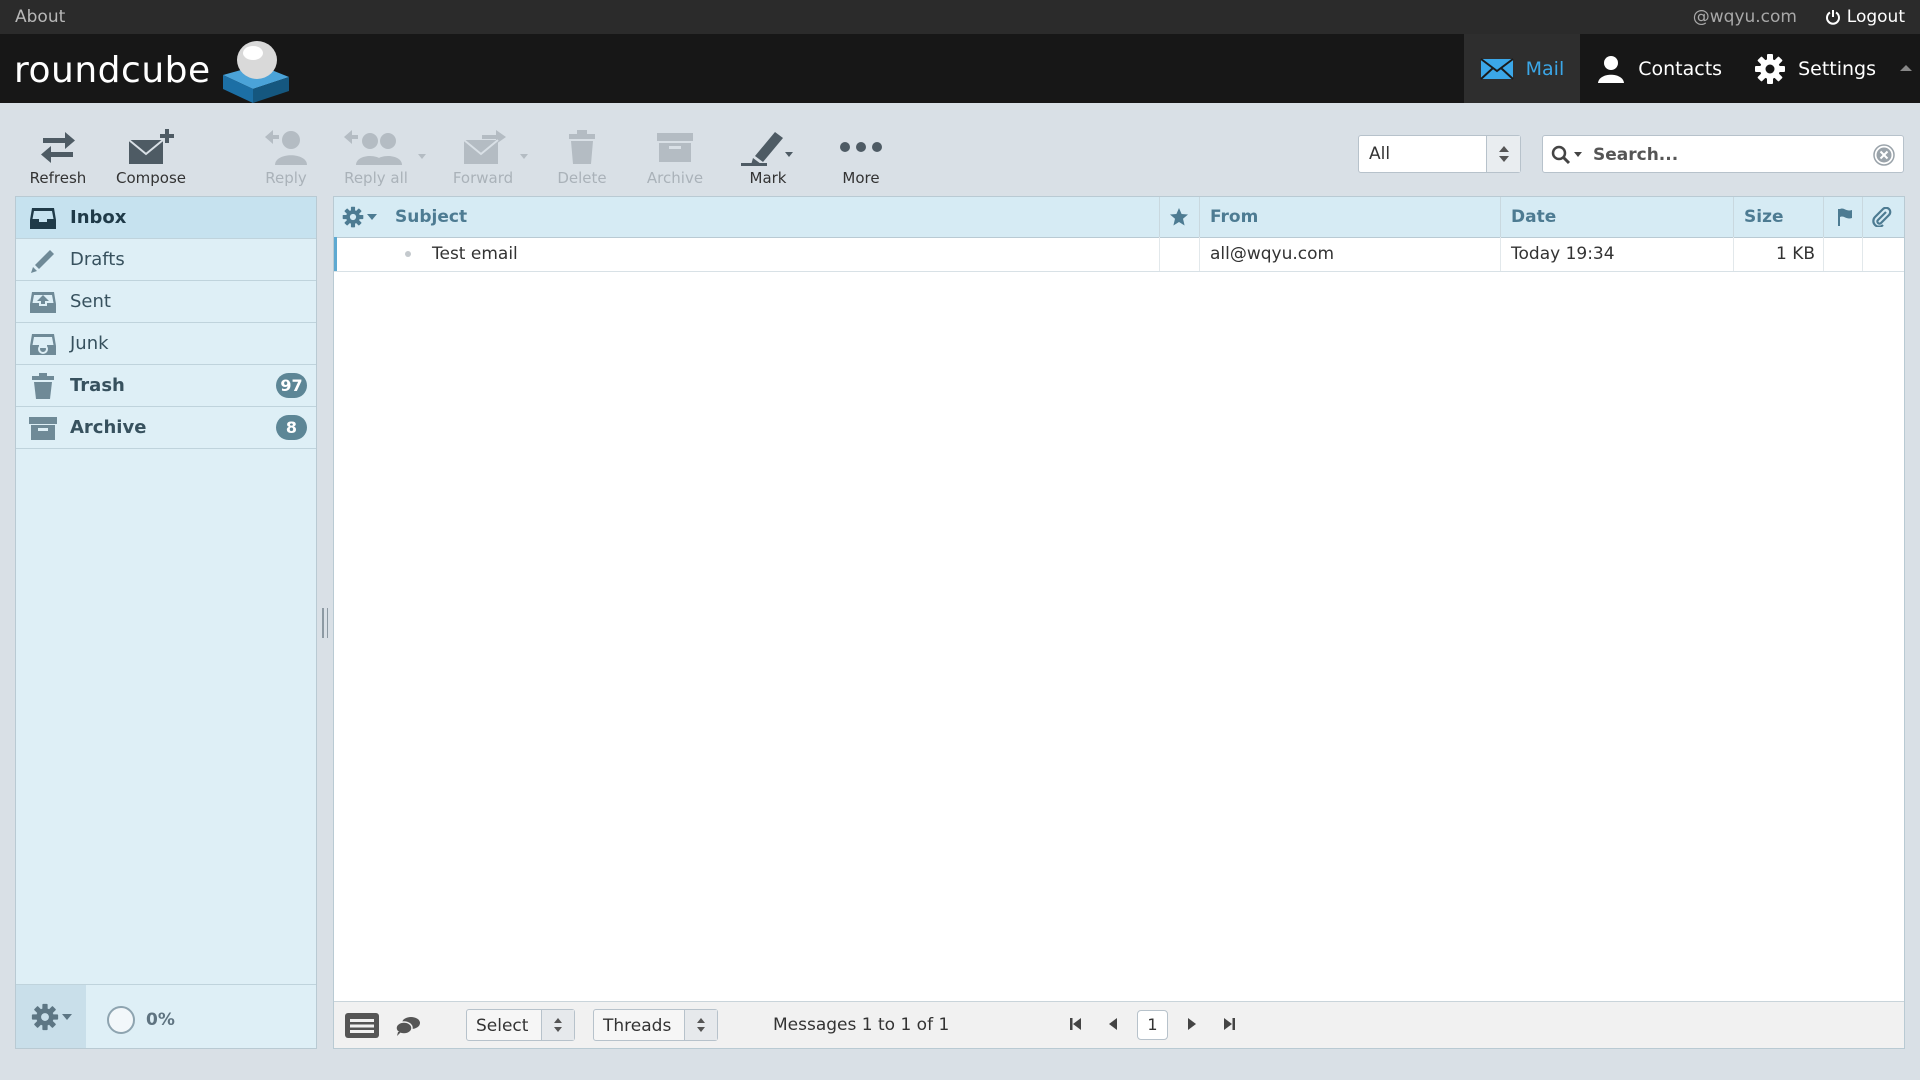 Image resolution: width=1920 pixels, height=1080 pixels. What do you see at coordinates (40, 17) in the screenshot?
I see `about-link: About` at bounding box center [40, 17].